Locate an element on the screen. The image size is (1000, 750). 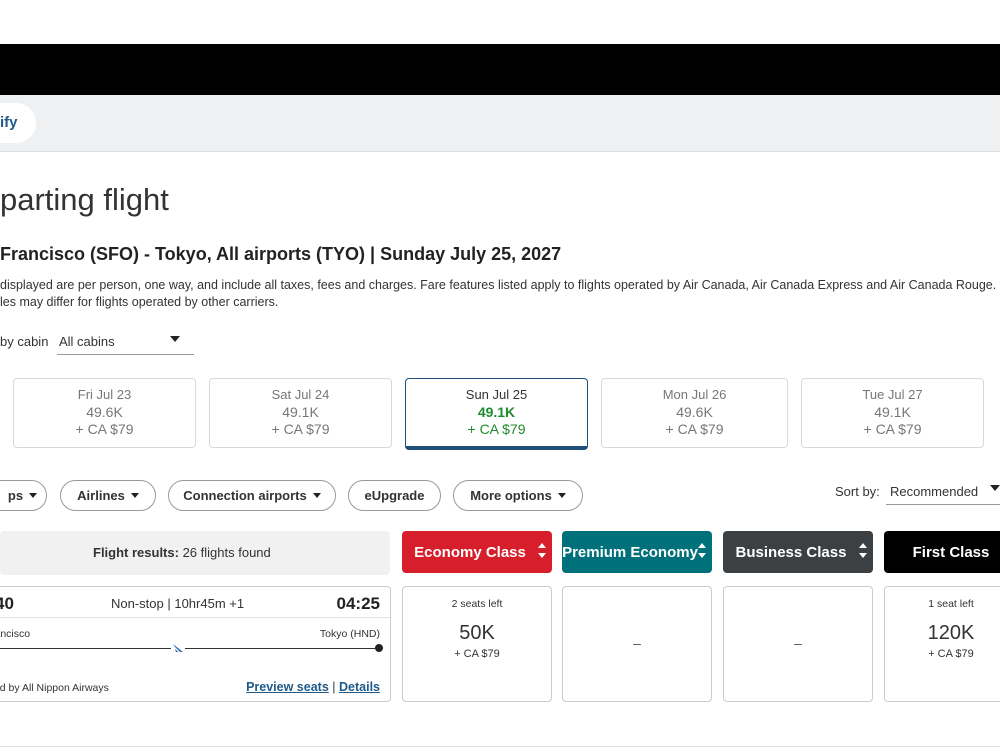
cabin-header-first: First Class is located at coordinates (942, 552).